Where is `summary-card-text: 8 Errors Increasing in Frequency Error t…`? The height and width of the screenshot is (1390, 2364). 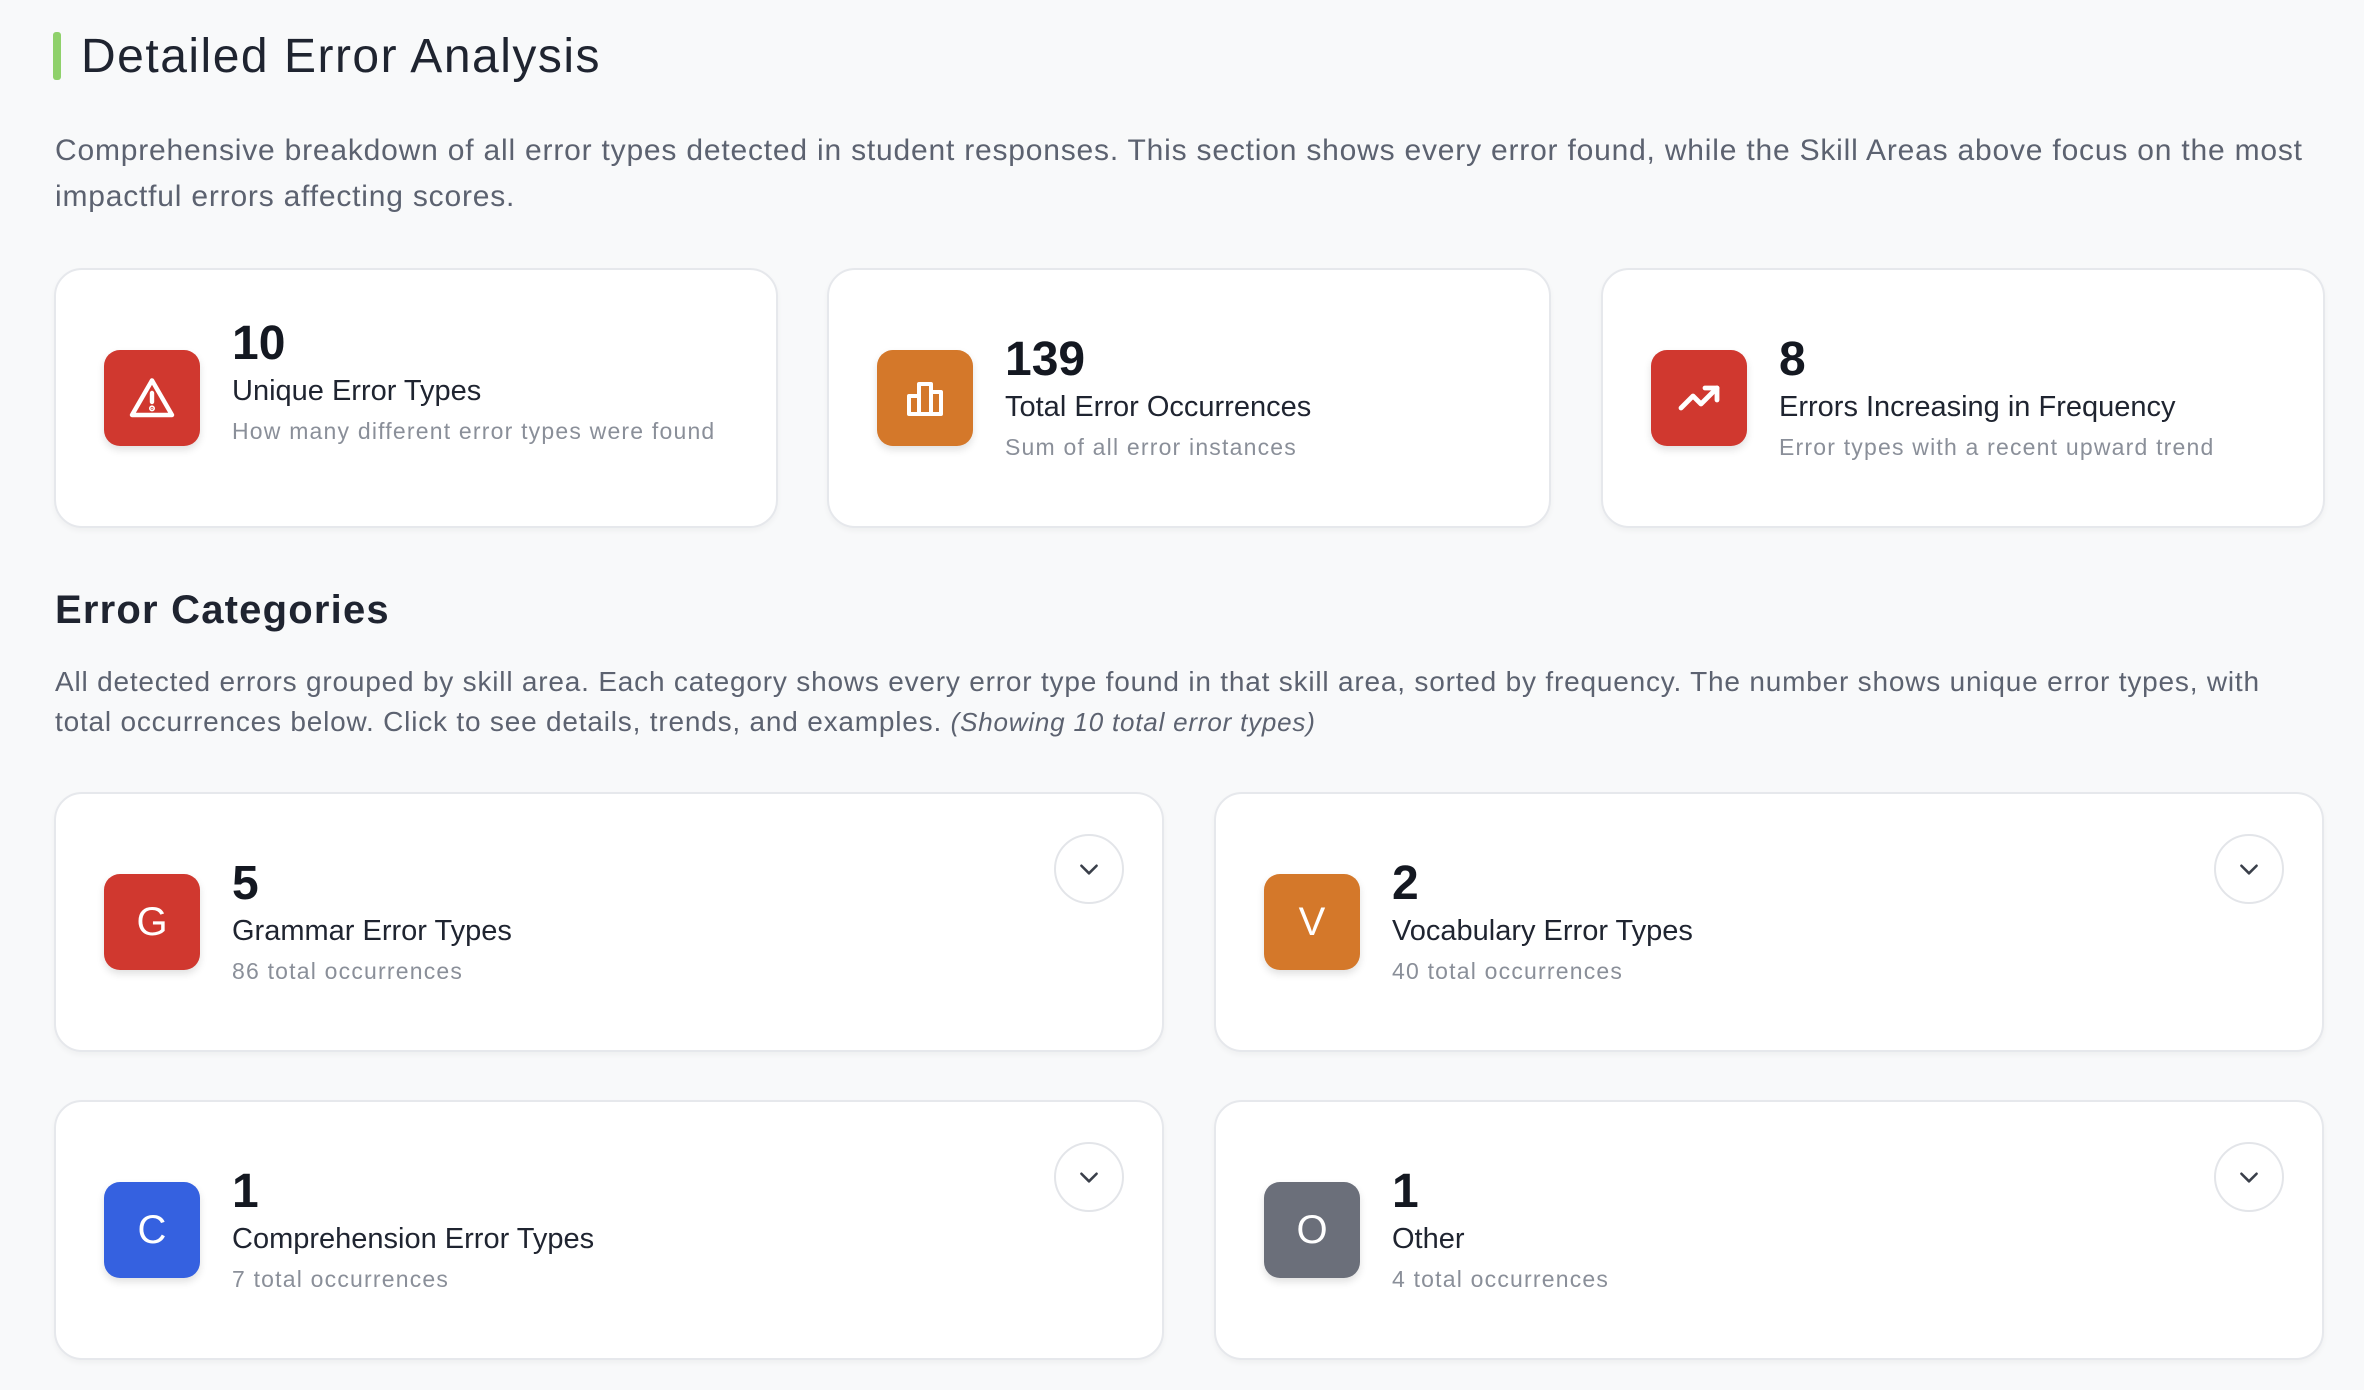
summary-card-text: 8 Errors Increasing in Frequency Error t… is located at coordinates (2029, 399).